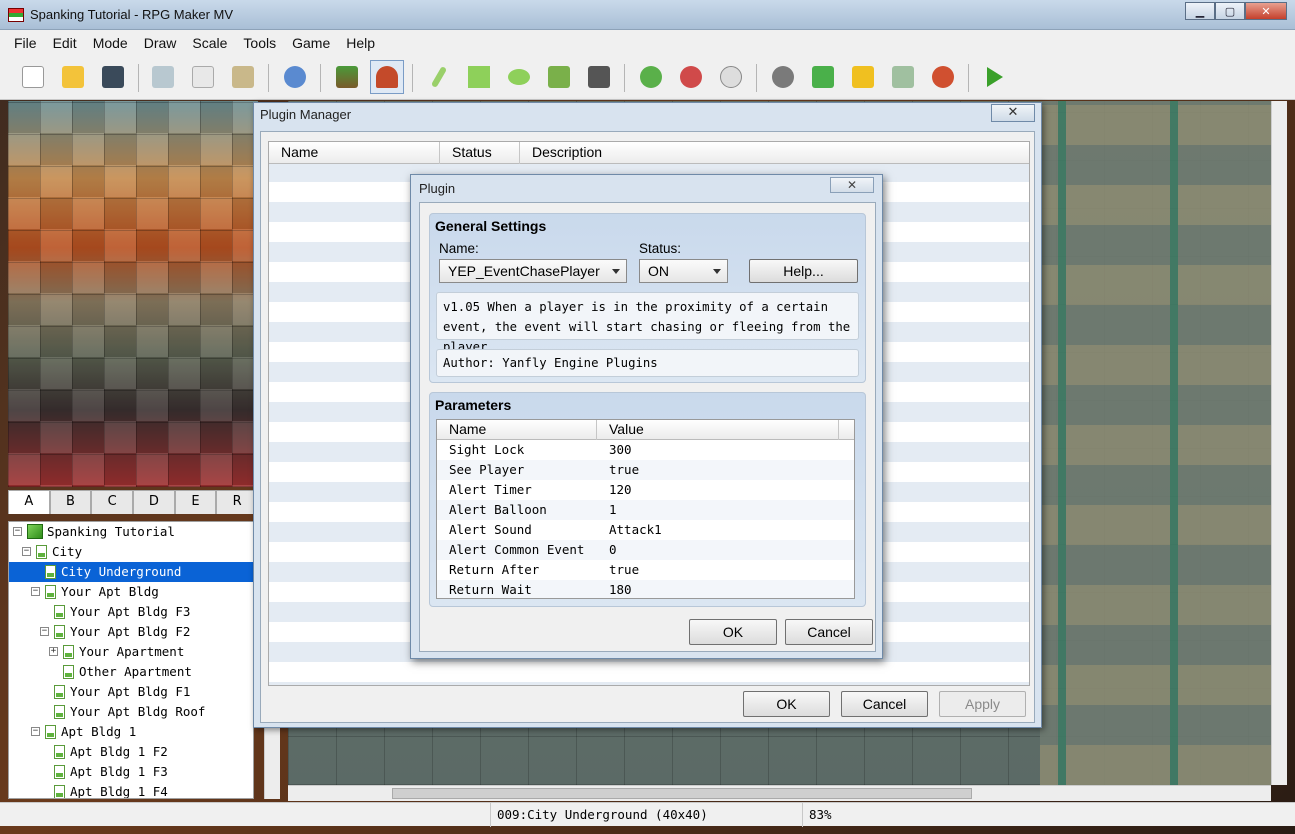  I want to click on plugin-name-combo: YEP_EventChasePlayer, so click(533, 271).